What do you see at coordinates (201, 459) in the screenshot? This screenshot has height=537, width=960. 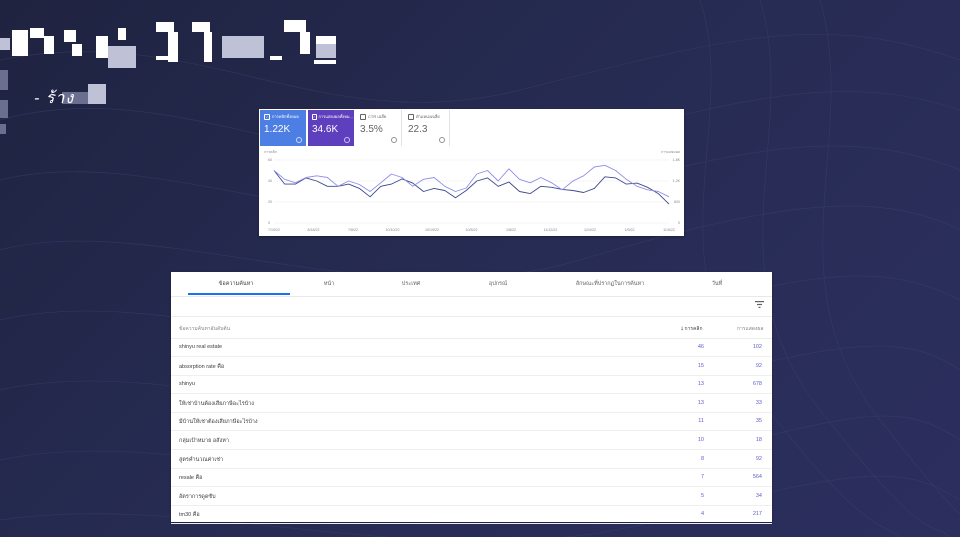 I see `query-text: สูตรคำนวณค่าเช่า` at bounding box center [201, 459].